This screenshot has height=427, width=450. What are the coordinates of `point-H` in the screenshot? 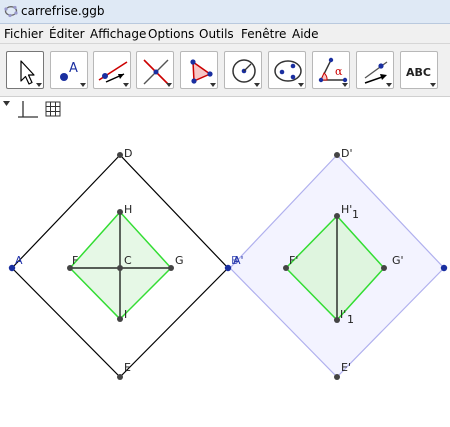 It's located at (120, 212).